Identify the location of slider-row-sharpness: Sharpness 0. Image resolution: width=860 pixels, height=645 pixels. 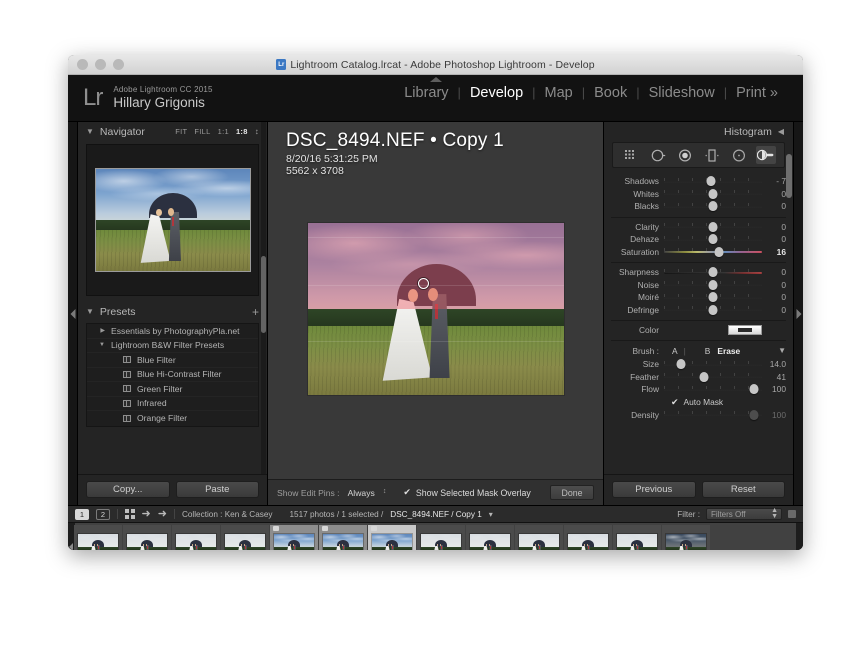
(698, 272).